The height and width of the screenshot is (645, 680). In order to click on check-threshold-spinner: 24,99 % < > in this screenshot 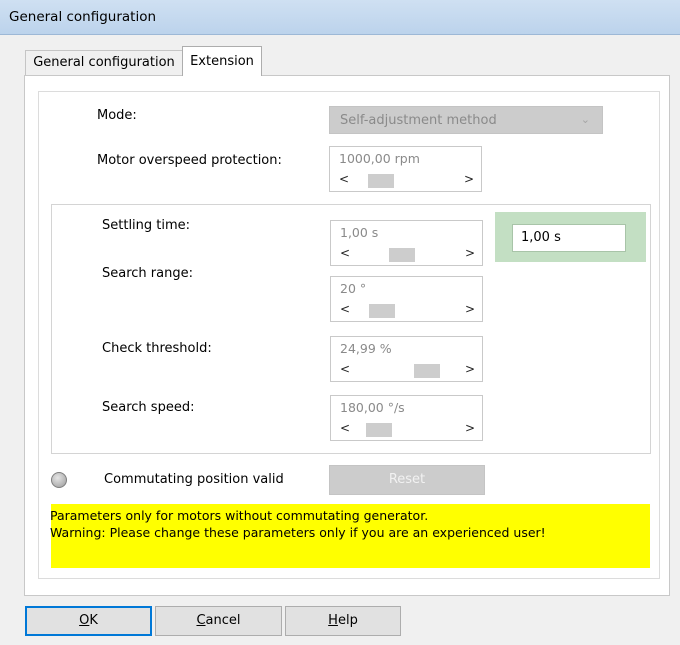, I will do `click(406, 359)`.